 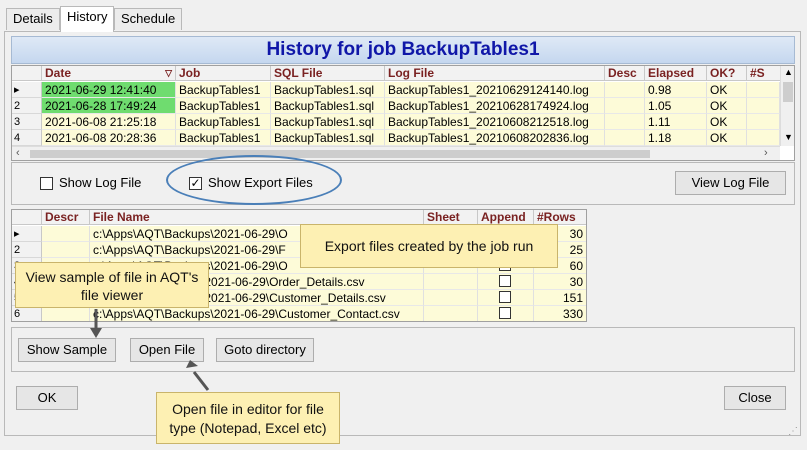 What do you see at coordinates (192, 364) in the screenshot?
I see `arrow-head-open-file` at bounding box center [192, 364].